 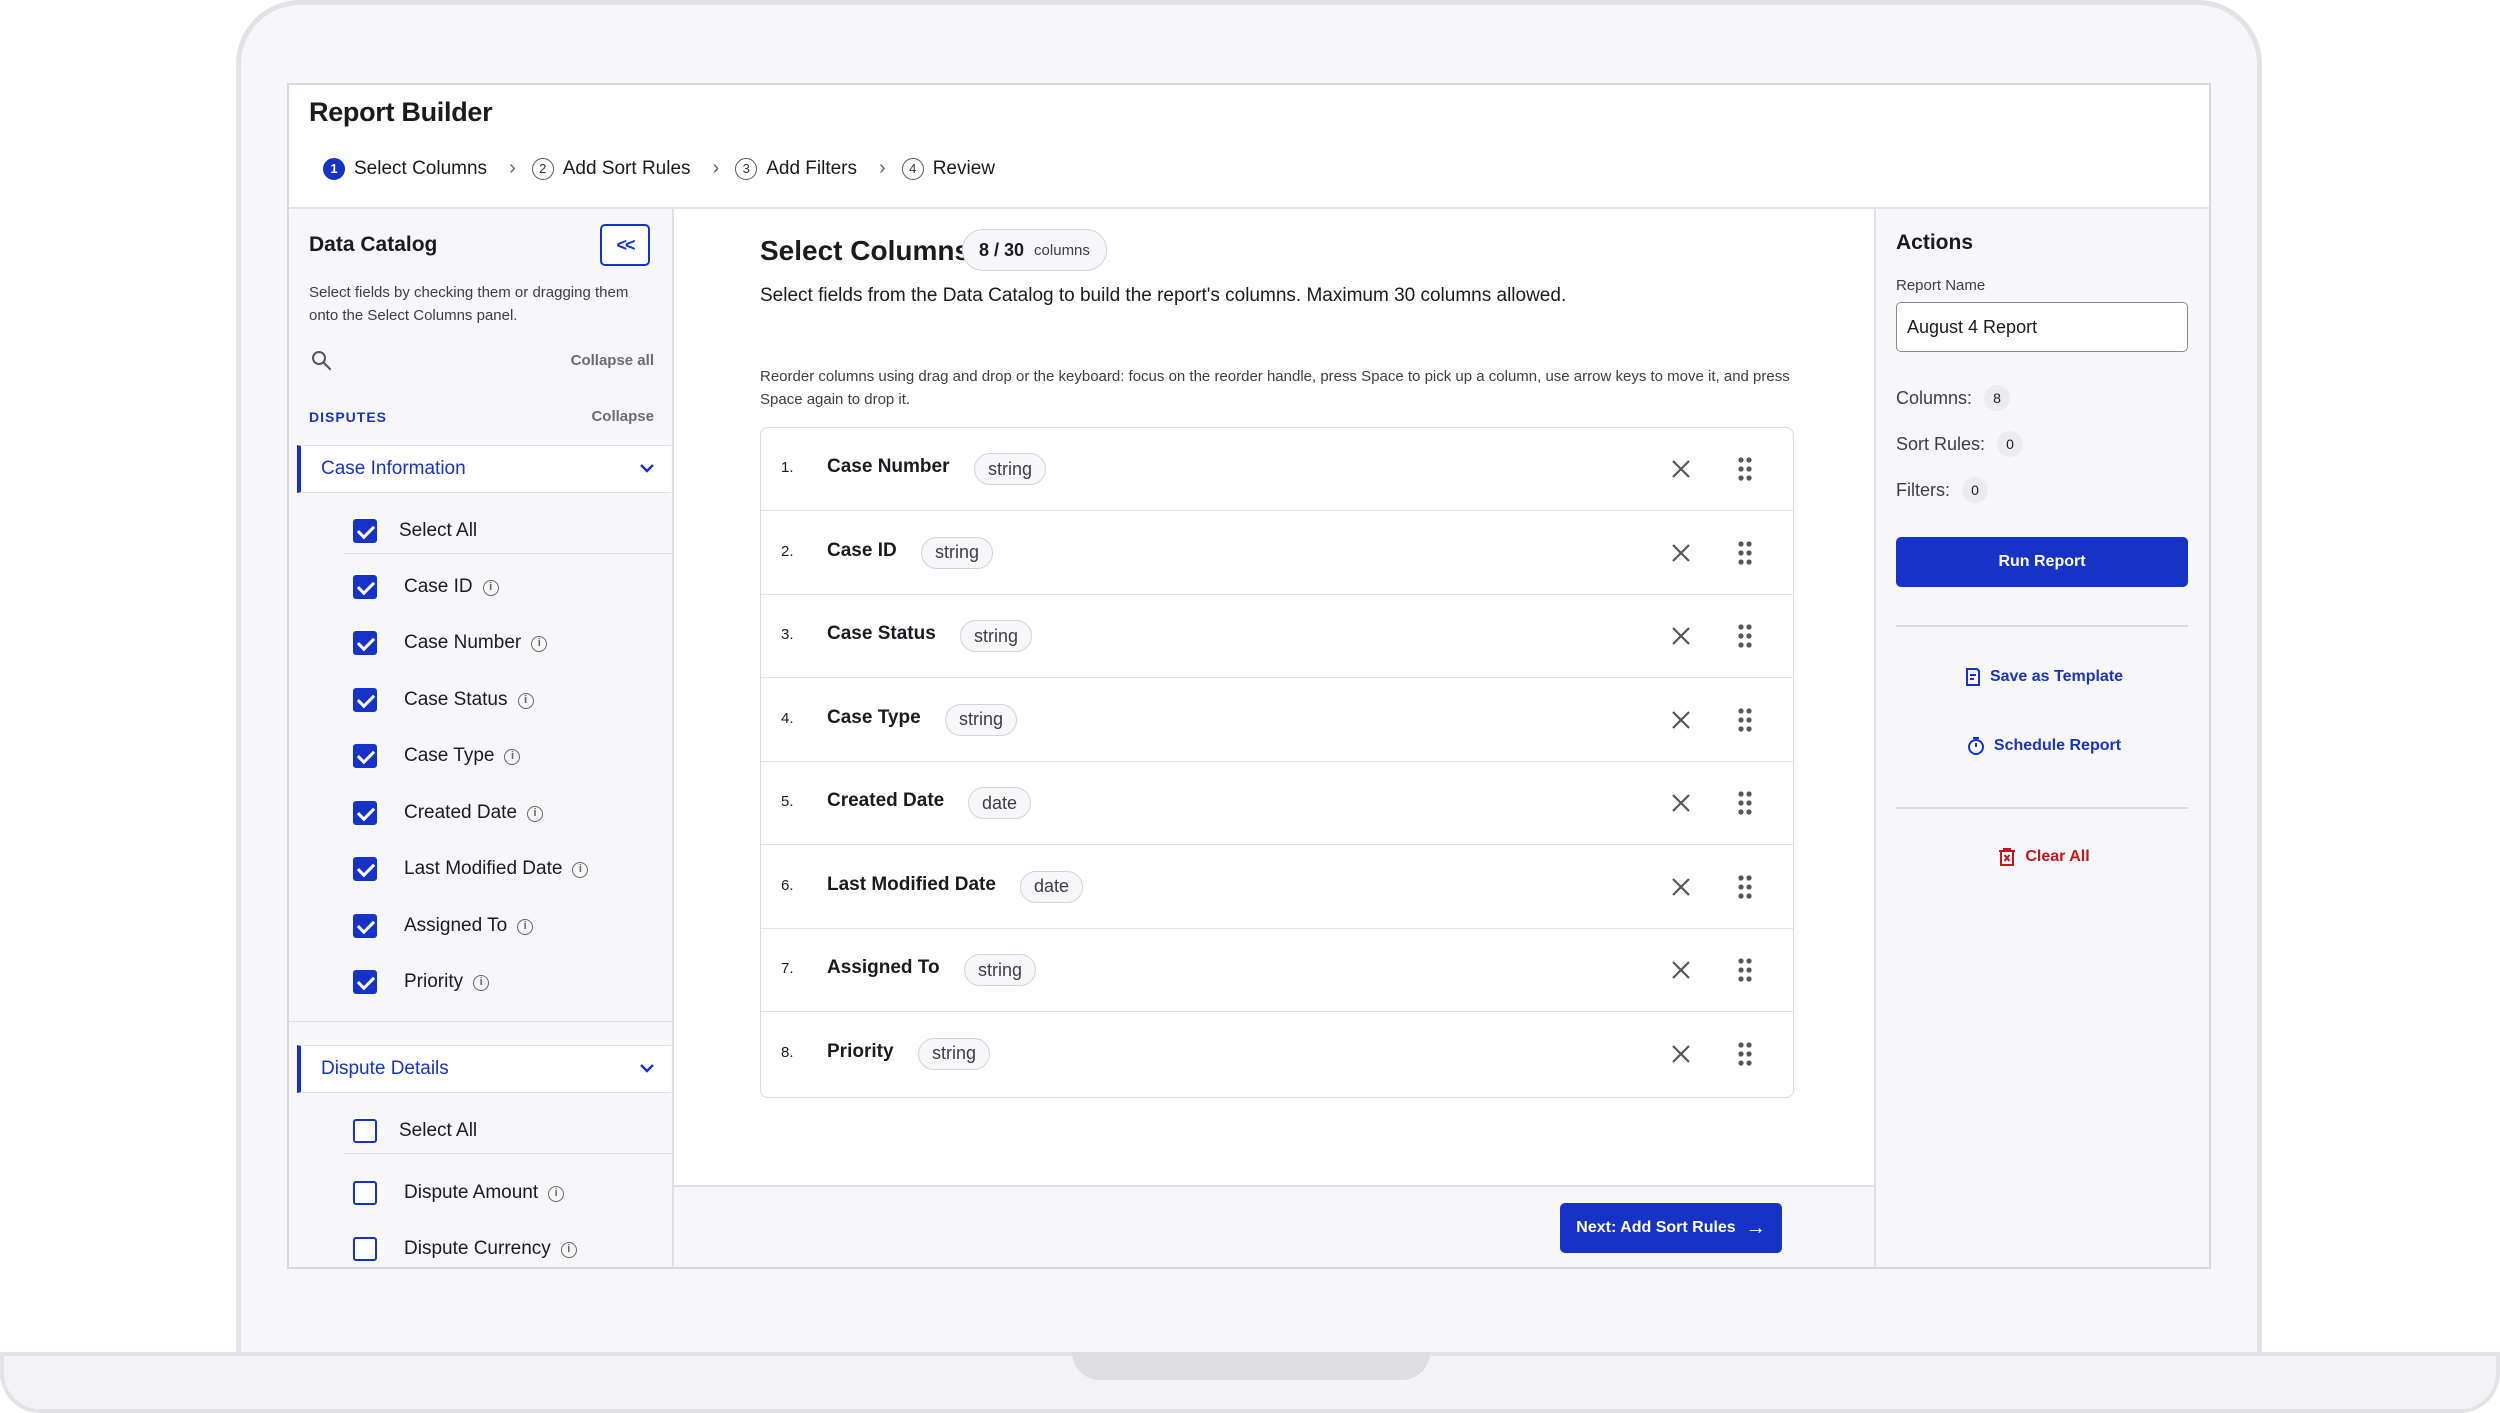 What do you see at coordinates (1972, 677) in the screenshot?
I see `template-icon` at bounding box center [1972, 677].